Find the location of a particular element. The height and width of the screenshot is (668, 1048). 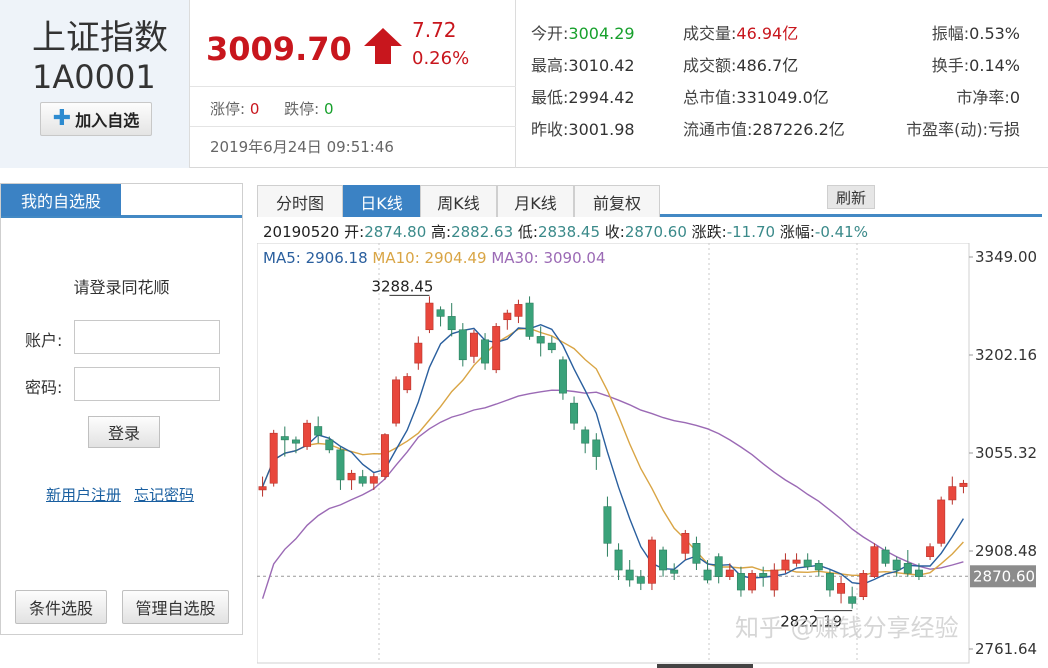

up-arrow-icon is located at coordinates (383, 46).